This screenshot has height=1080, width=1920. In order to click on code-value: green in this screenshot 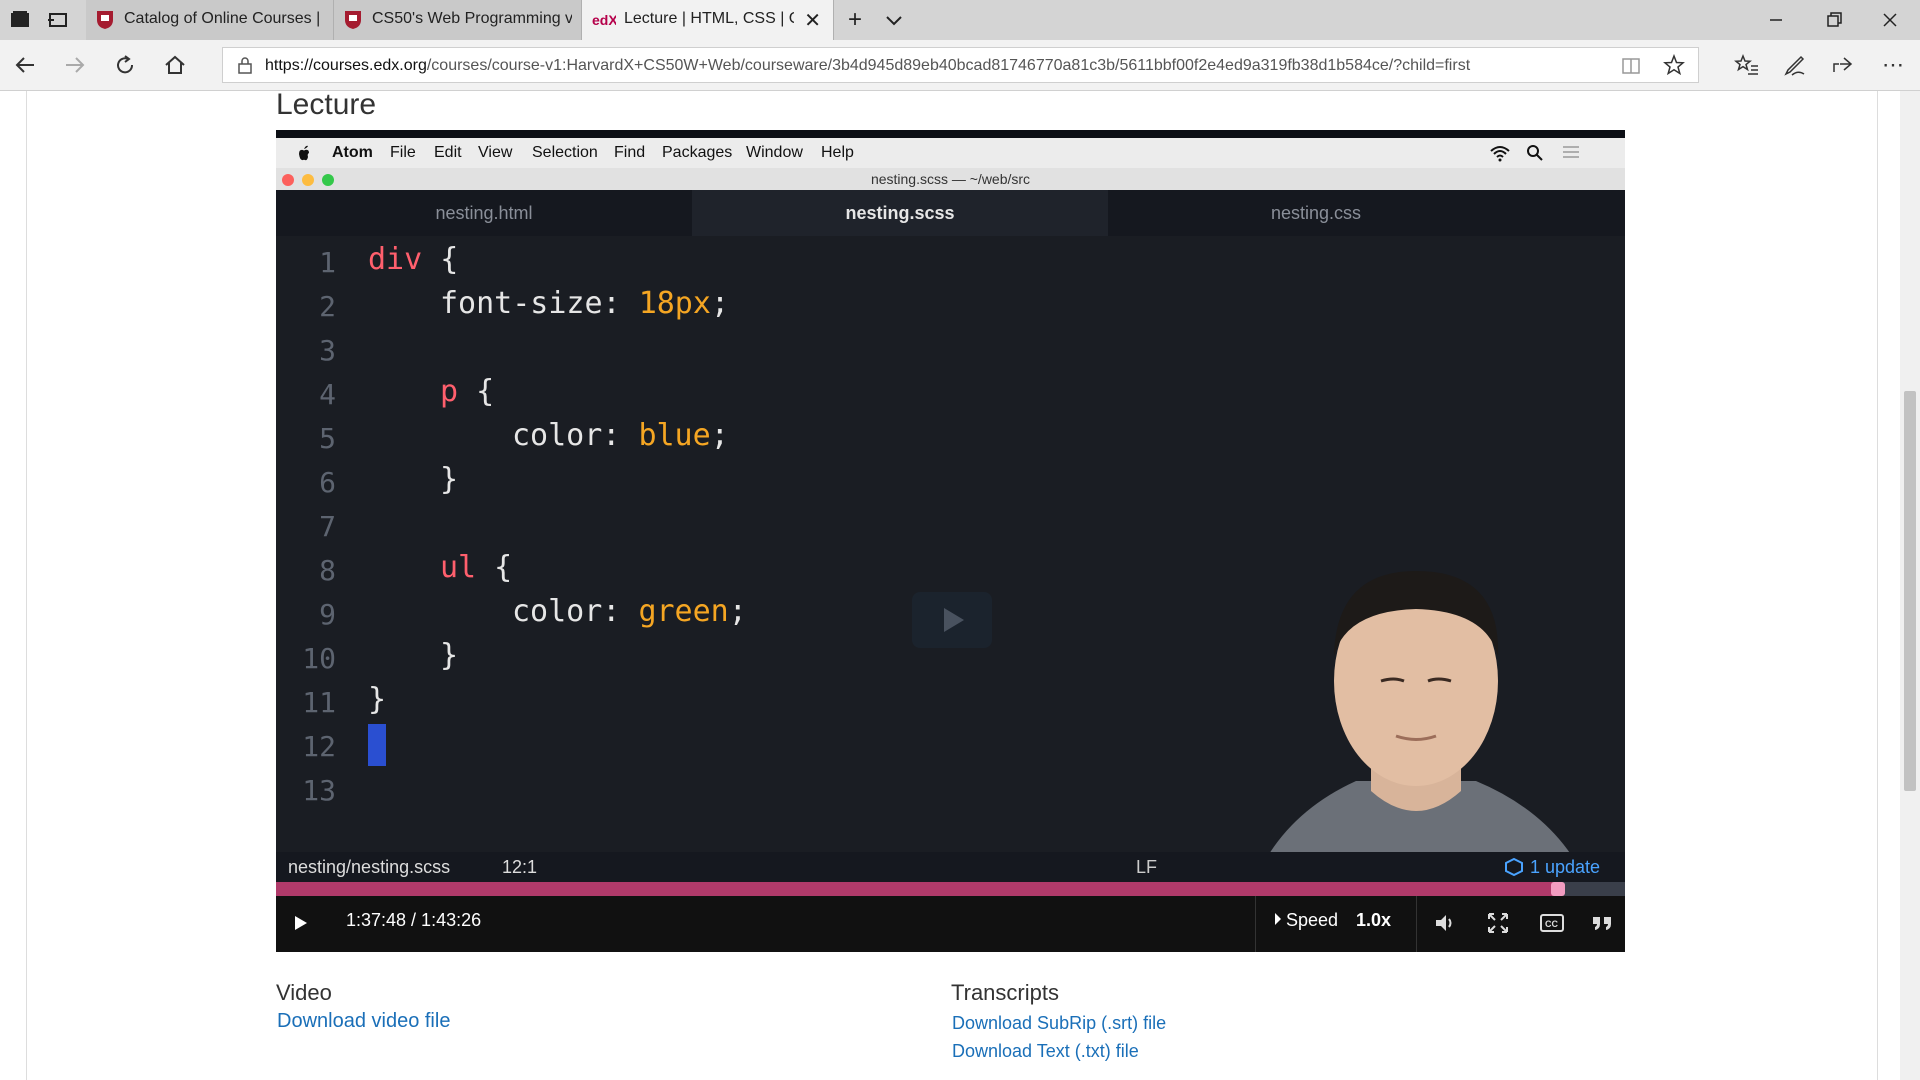, I will do `click(683, 611)`.